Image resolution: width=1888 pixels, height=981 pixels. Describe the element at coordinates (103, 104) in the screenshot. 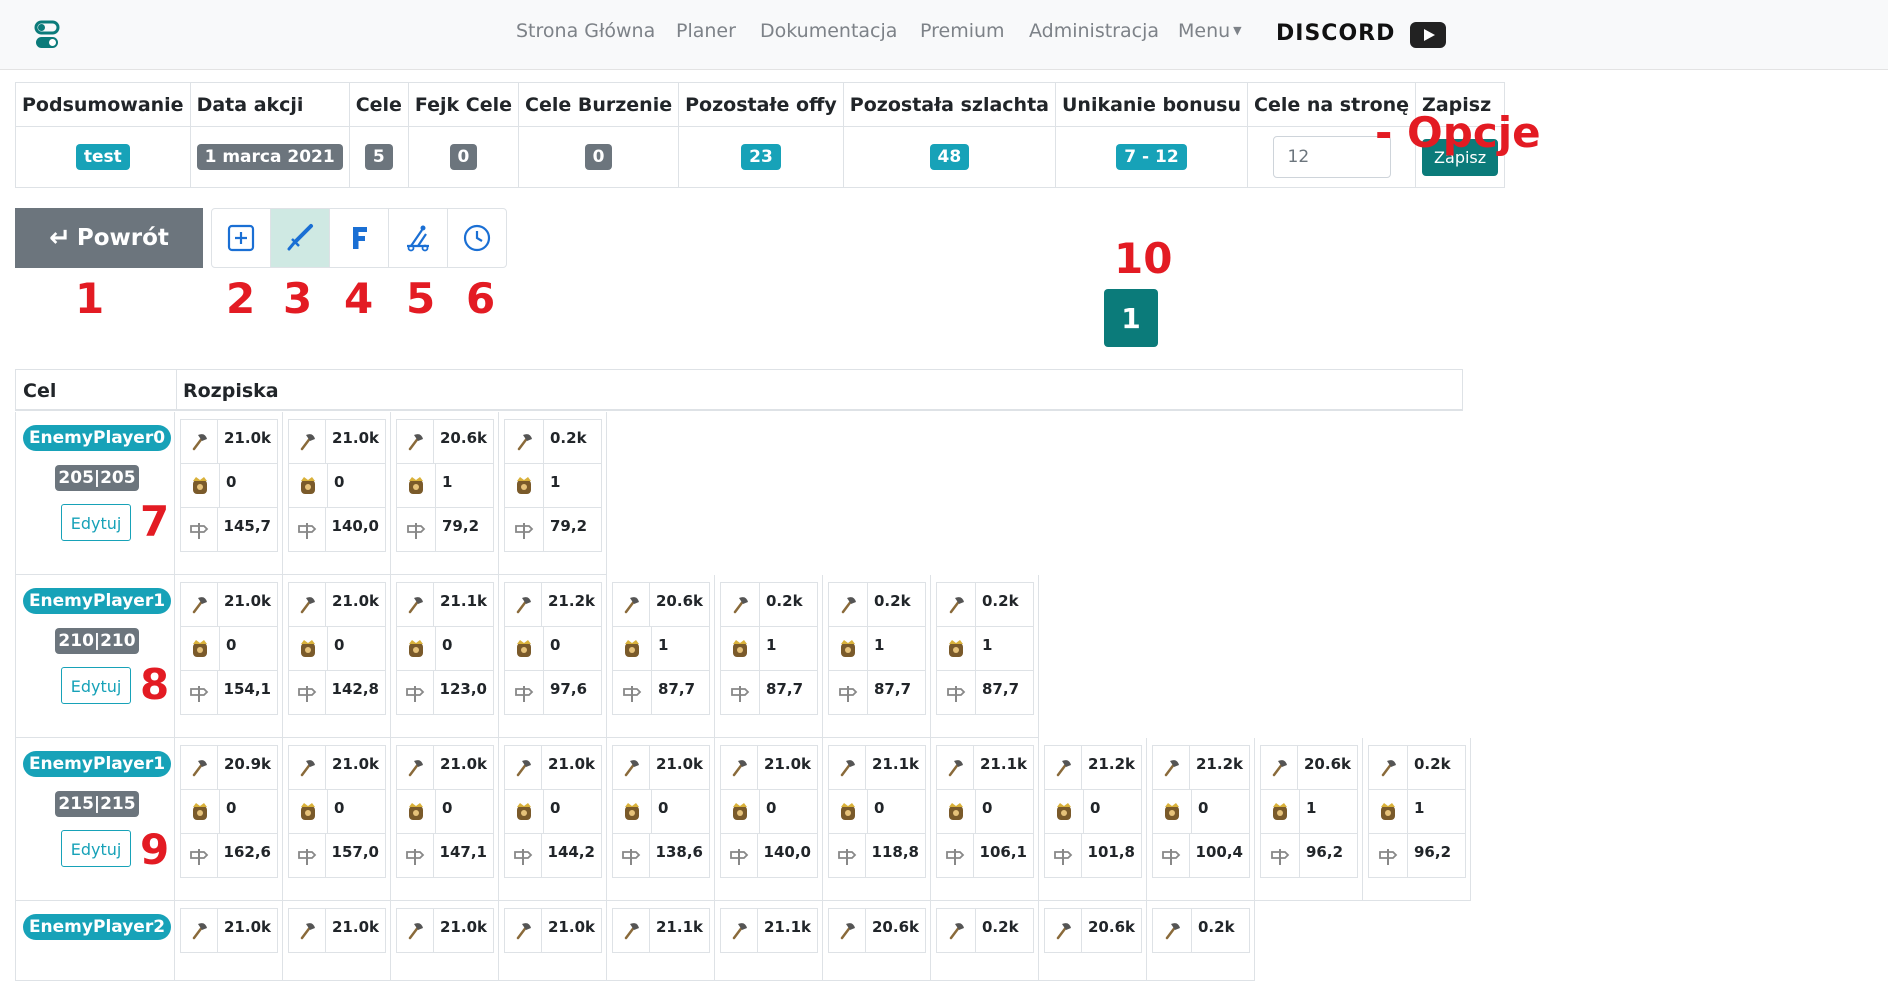

I see `header-summary: Podsumowanie` at that location.